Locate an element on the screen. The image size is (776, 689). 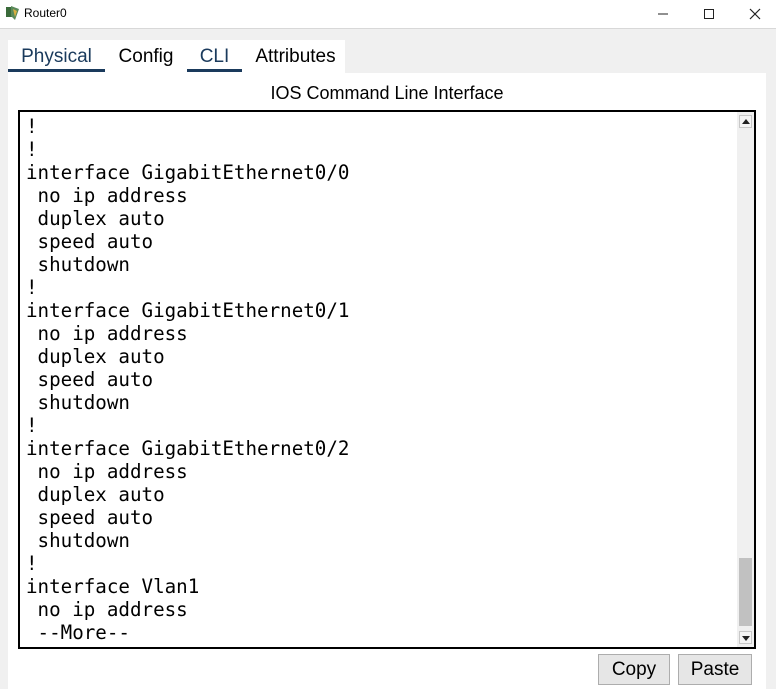
maximize-icon is located at coordinates (709, 14).